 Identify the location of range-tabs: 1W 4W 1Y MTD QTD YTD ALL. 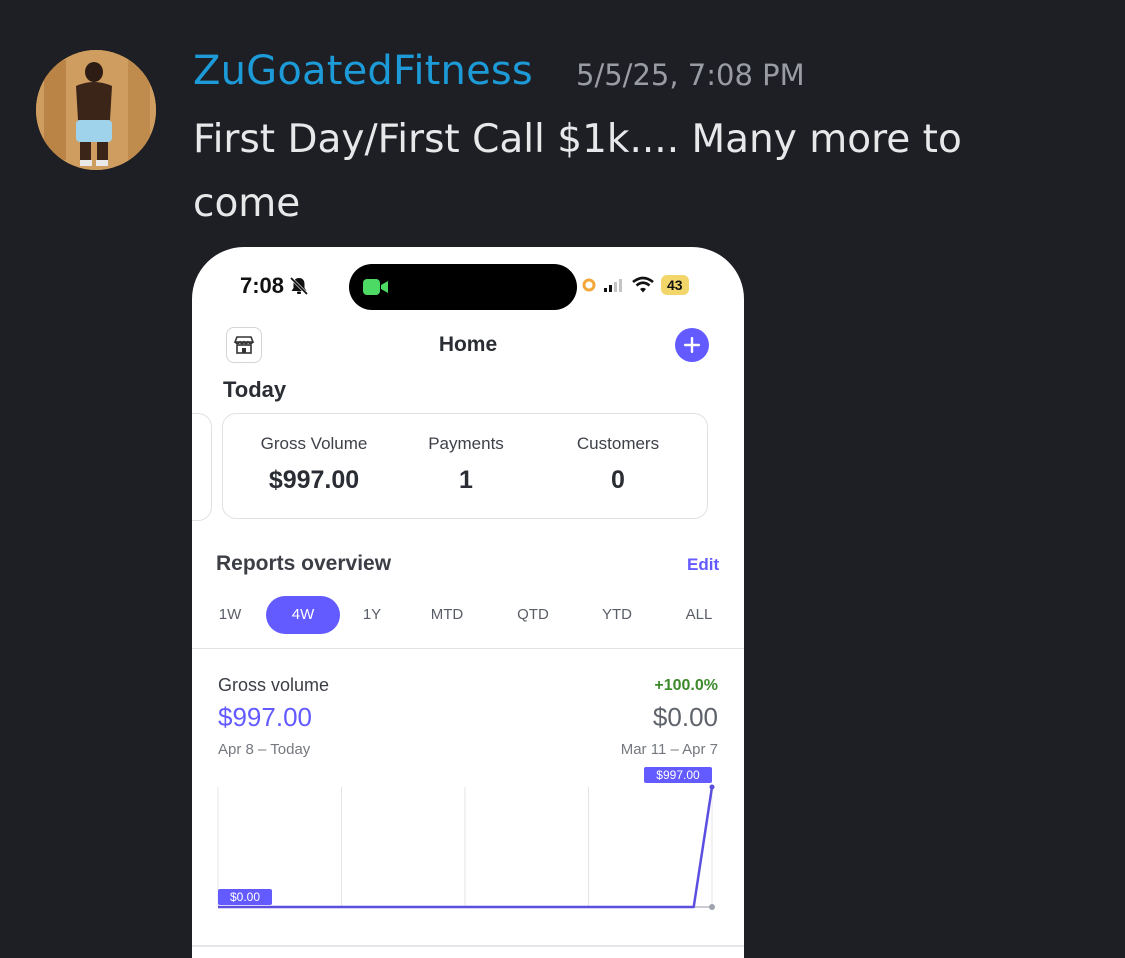
(471, 616).